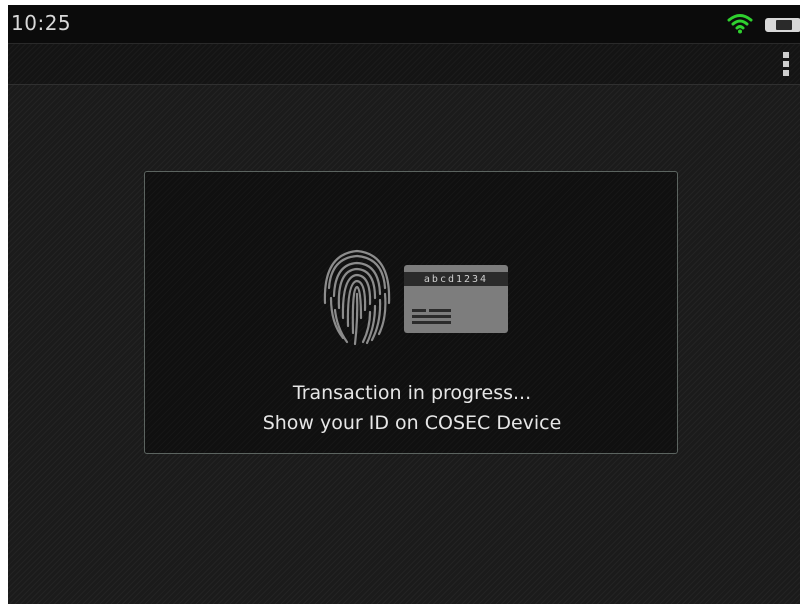 The width and height of the screenshot is (800, 604). What do you see at coordinates (786, 64) in the screenshot?
I see `more-vertical-icon` at bounding box center [786, 64].